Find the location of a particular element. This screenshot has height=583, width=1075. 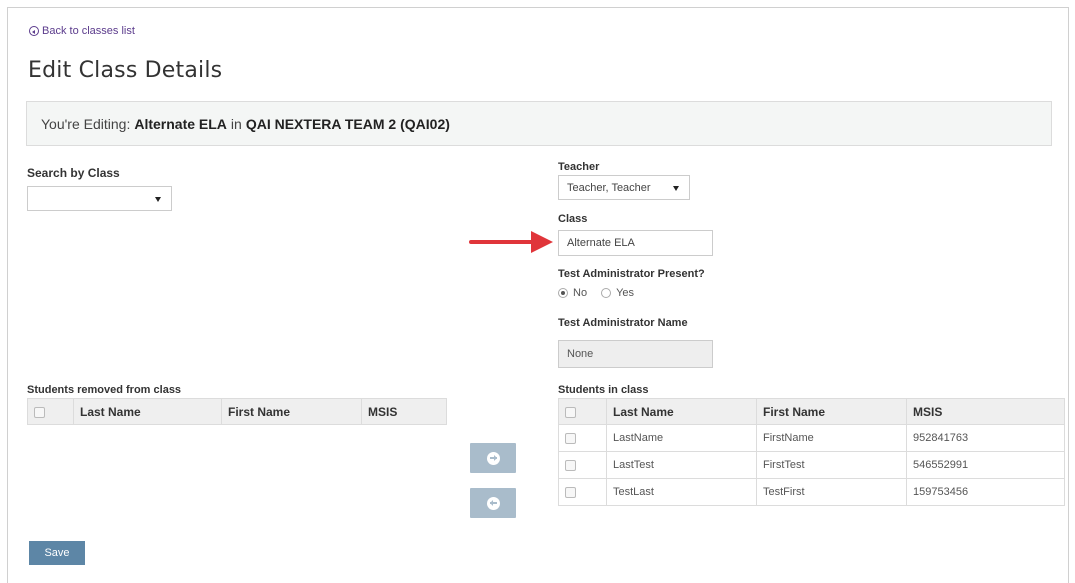

back-link-label: Back to classes list is located at coordinates (88, 31).